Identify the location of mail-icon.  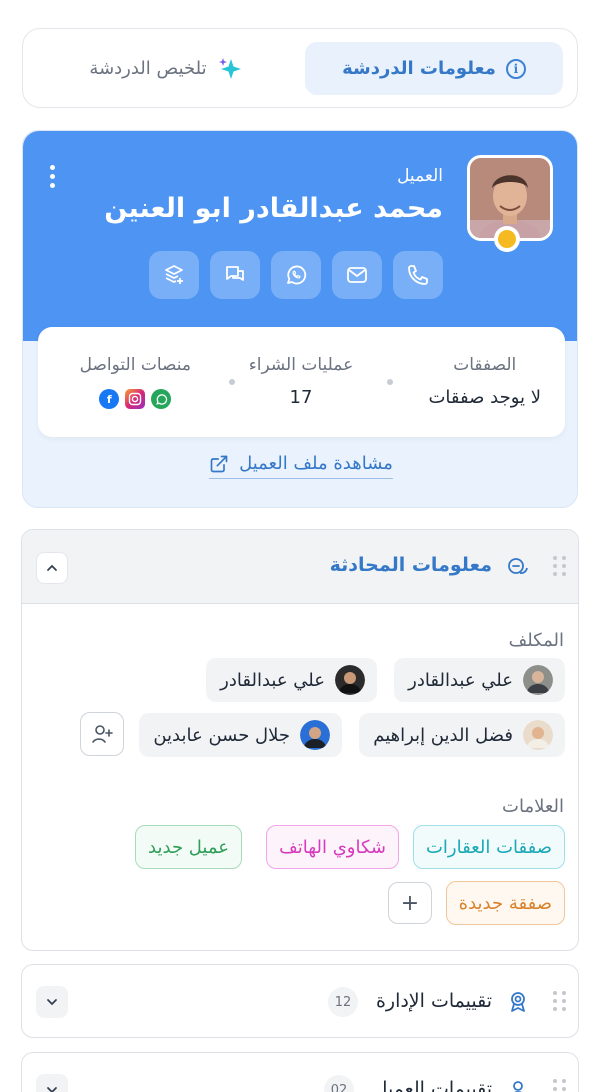
(357, 275).